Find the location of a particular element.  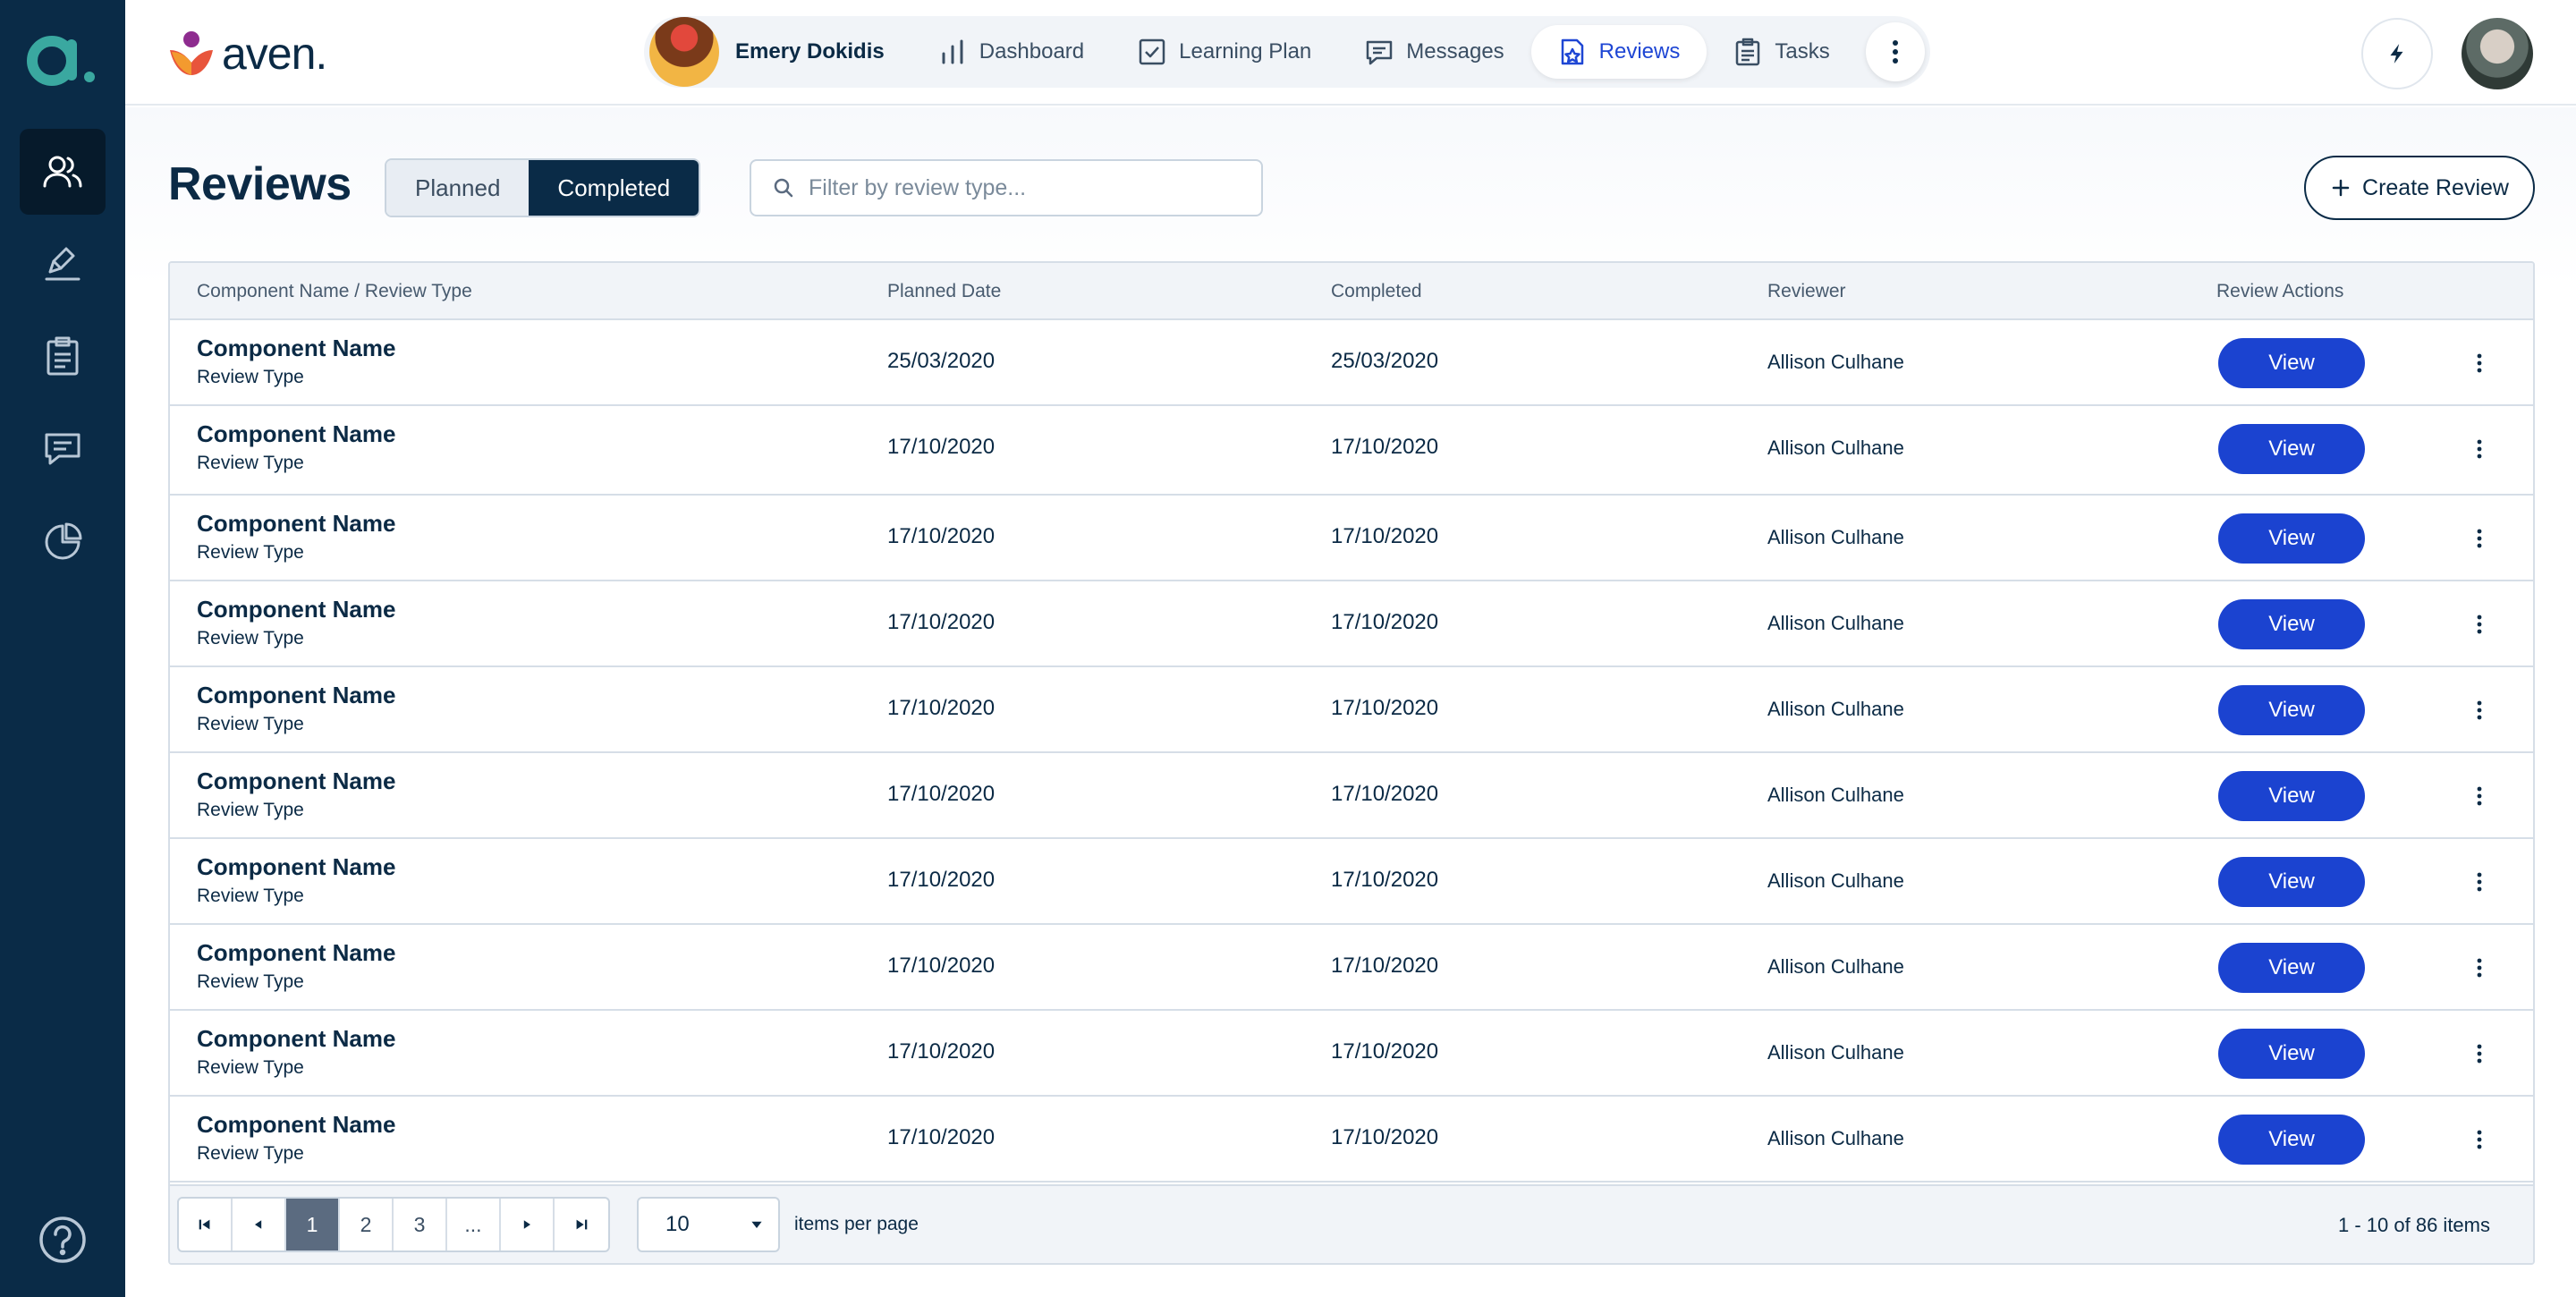

left-rail is located at coordinates (62, 649).